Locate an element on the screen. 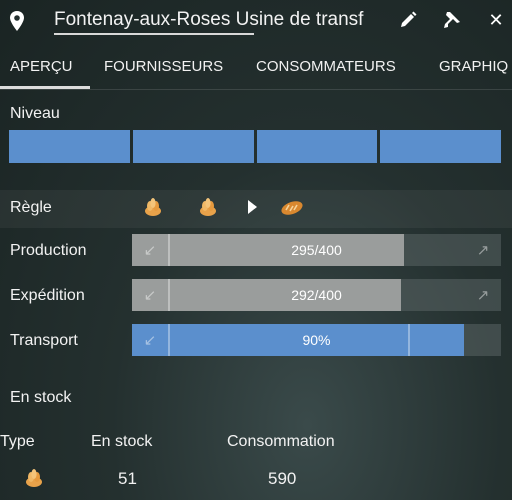 This screenshot has width=512, height=500. production-value: 295/400 is located at coordinates (316, 250).